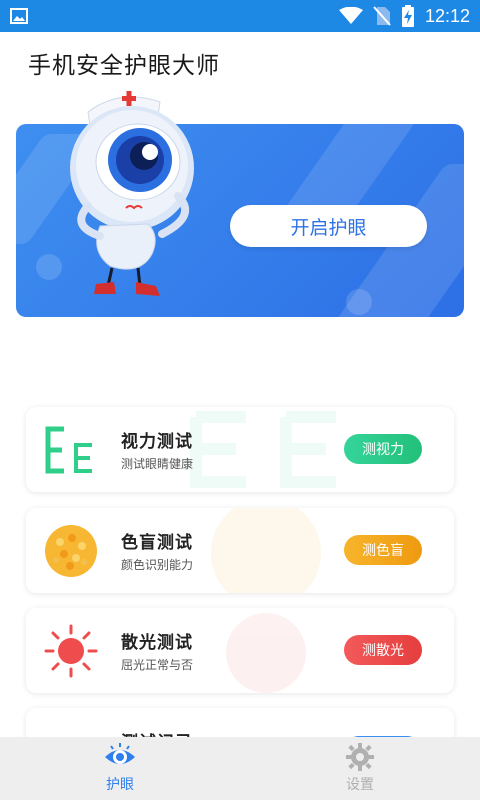 This screenshot has height=800, width=480. What do you see at coordinates (68, 450) in the screenshot?
I see `vision-chart-icon` at bounding box center [68, 450].